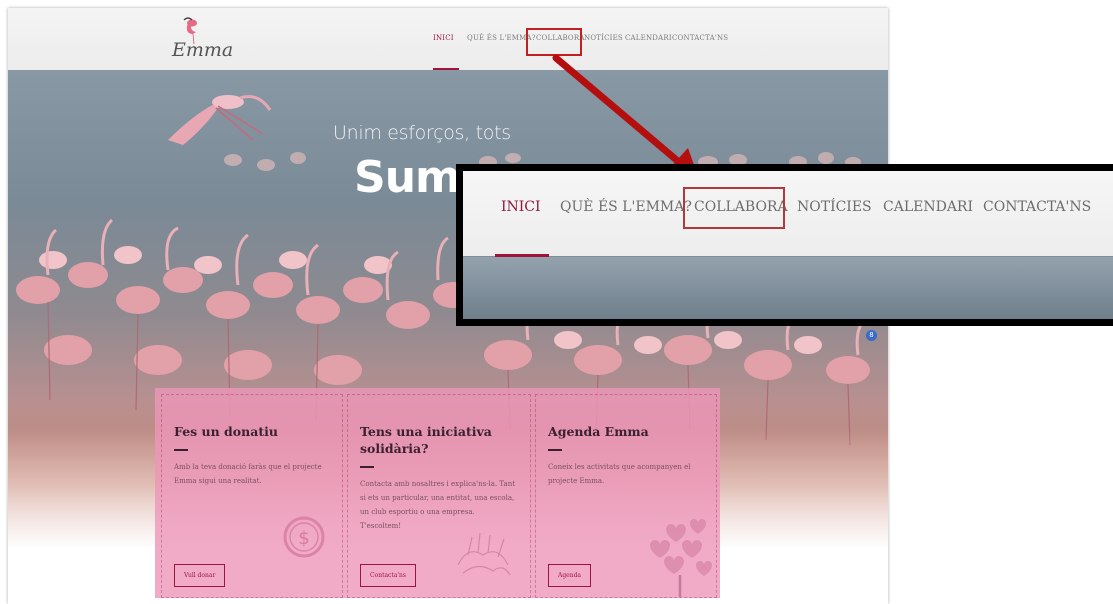 This screenshot has width=1113, height=604. Describe the element at coordinates (928, 207) in the screenshot. I see `zoomed-nav-item-calendari: CALENDARI` at that location.